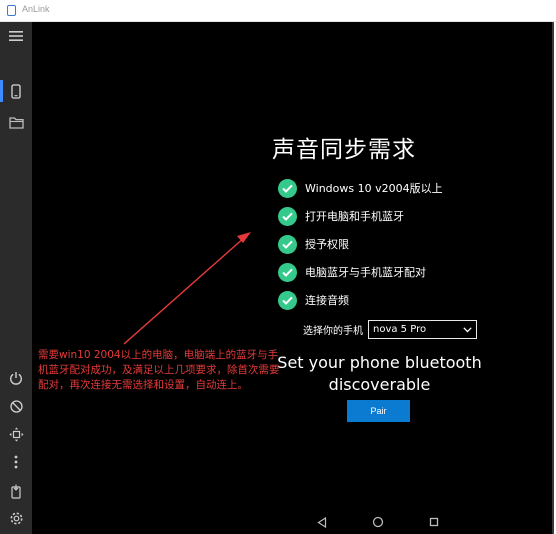  Describe the element at coordinates (16, 378) in the screenshot. I see `power-icon` at that location.